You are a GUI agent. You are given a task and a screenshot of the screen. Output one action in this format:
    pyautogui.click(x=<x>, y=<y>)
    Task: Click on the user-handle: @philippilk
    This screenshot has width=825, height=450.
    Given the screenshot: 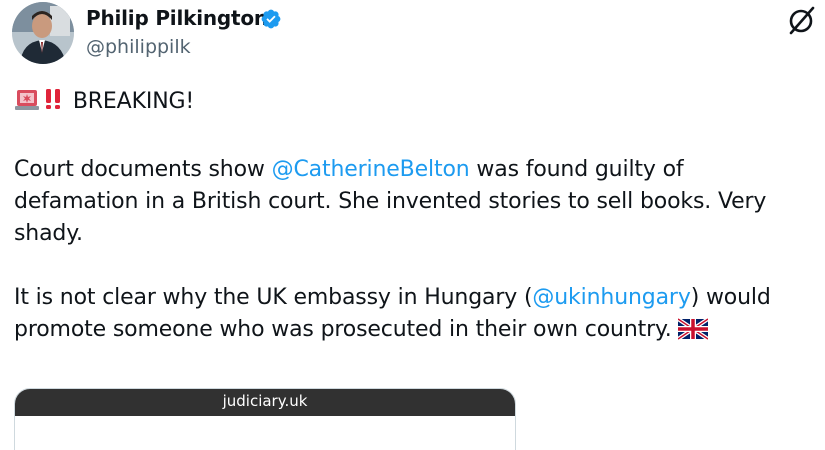 What is the action you would take?
    pyautogui.click(x=138, y=47)
    